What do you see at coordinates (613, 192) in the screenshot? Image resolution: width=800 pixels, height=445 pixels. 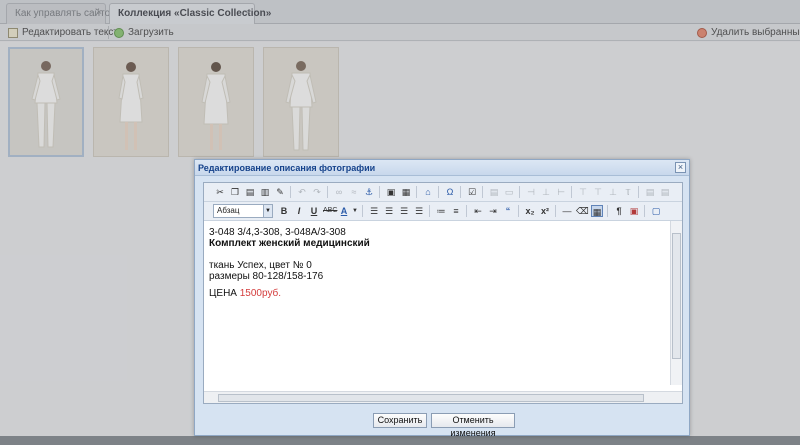 I see `row-after-icon: ⊥` at bounding box center [613, 192].